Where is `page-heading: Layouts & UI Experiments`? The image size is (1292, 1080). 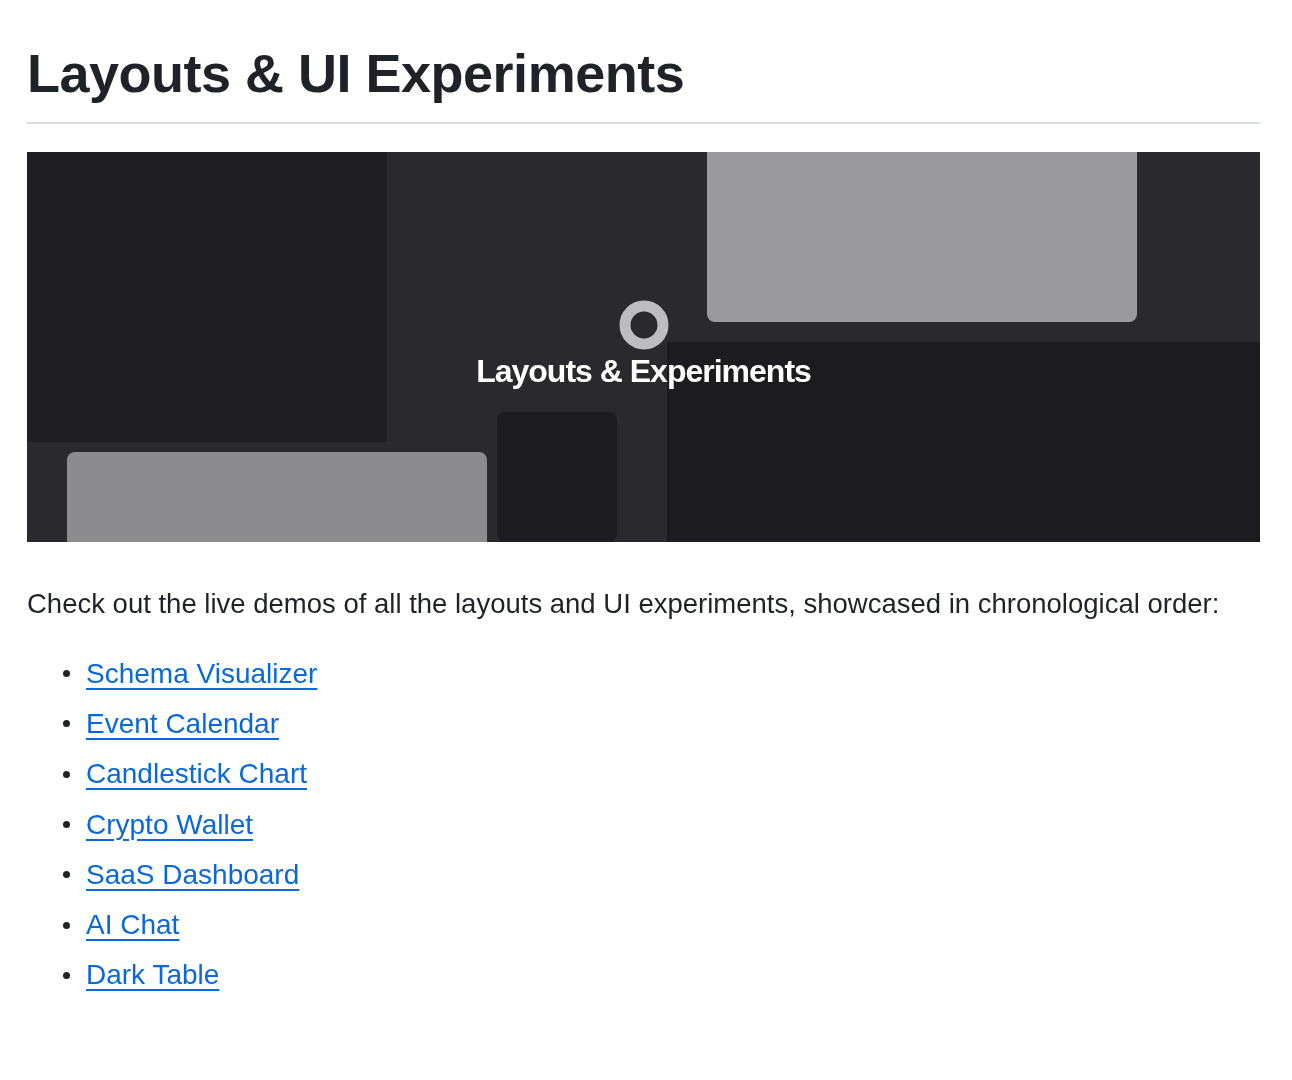 page-heading: Layouts & UI Experiments is located at coordinates (356, 73).